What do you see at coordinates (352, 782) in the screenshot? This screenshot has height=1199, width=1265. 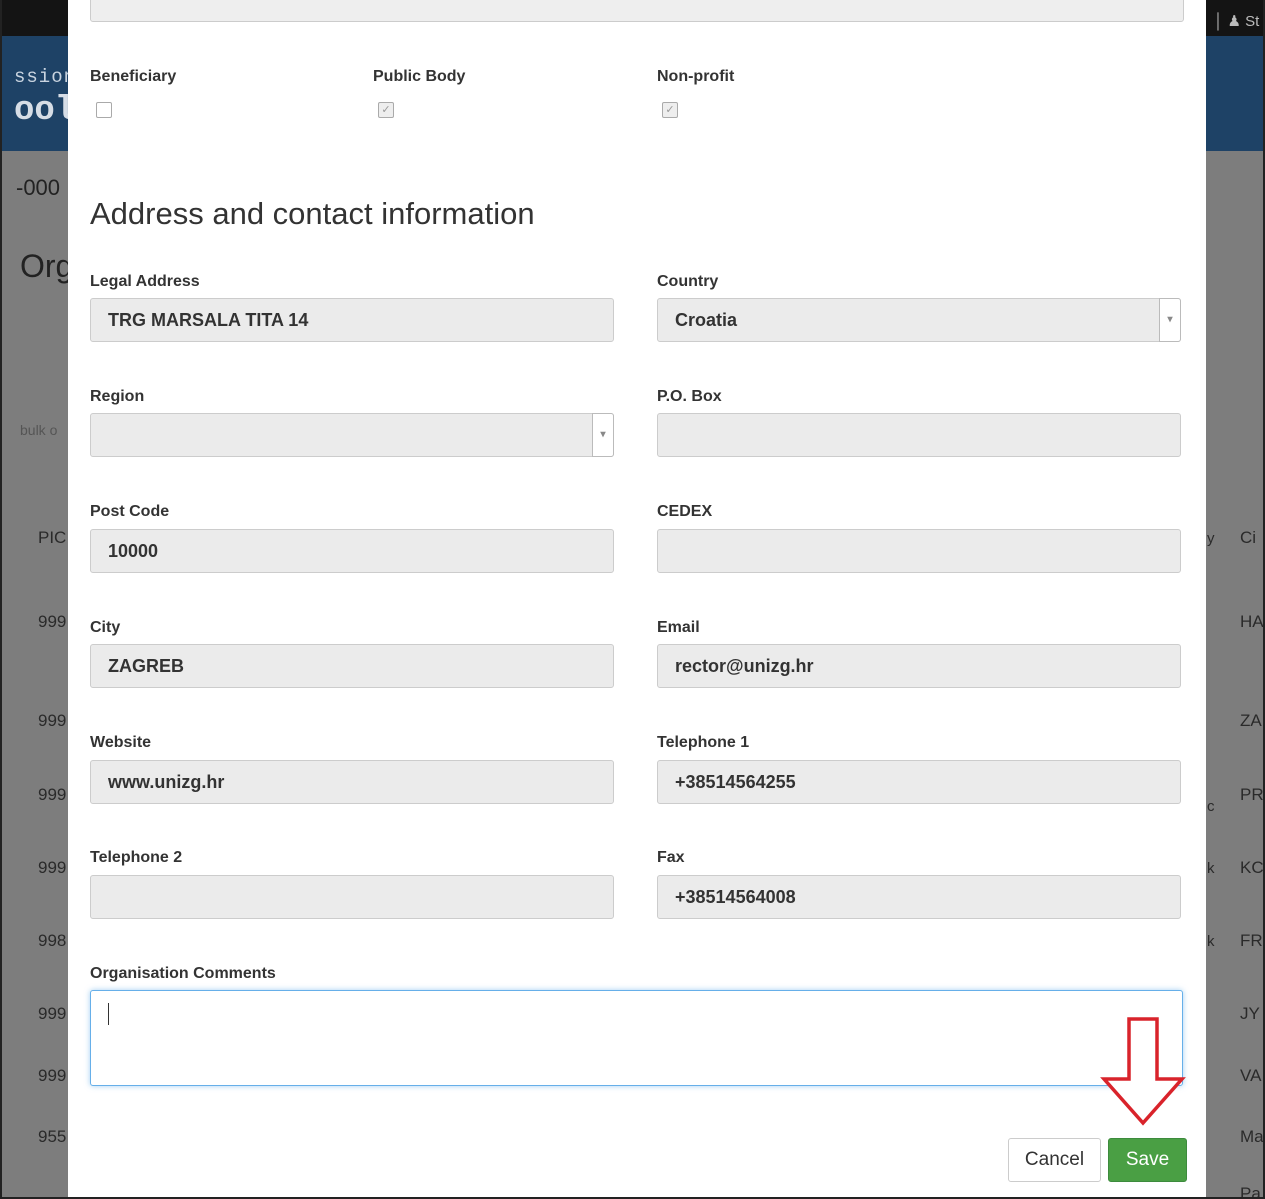 I see `website-input: www.unizg.hr` at bounding box center [352, 782].